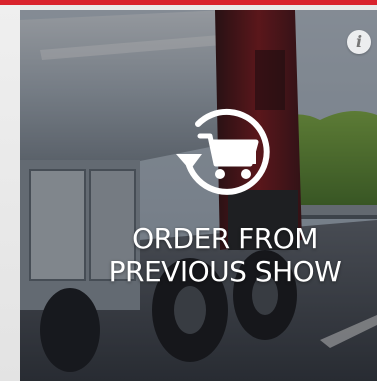  What do you see at coordinates (10, 193) in the screenshot?
I see `left-margin-strip` at bounding box center [10, 193].